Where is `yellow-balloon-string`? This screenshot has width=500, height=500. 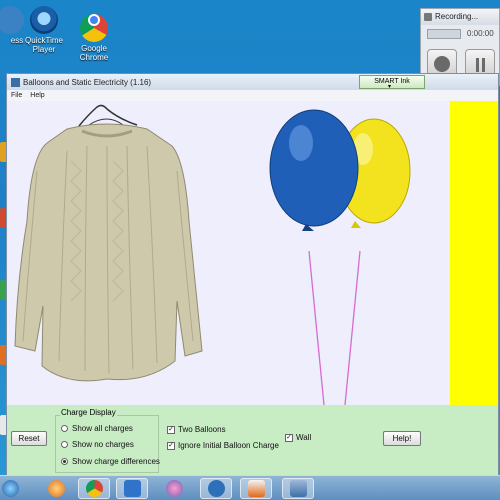
yellow-balloon-string is located at coordinates (352, 327).